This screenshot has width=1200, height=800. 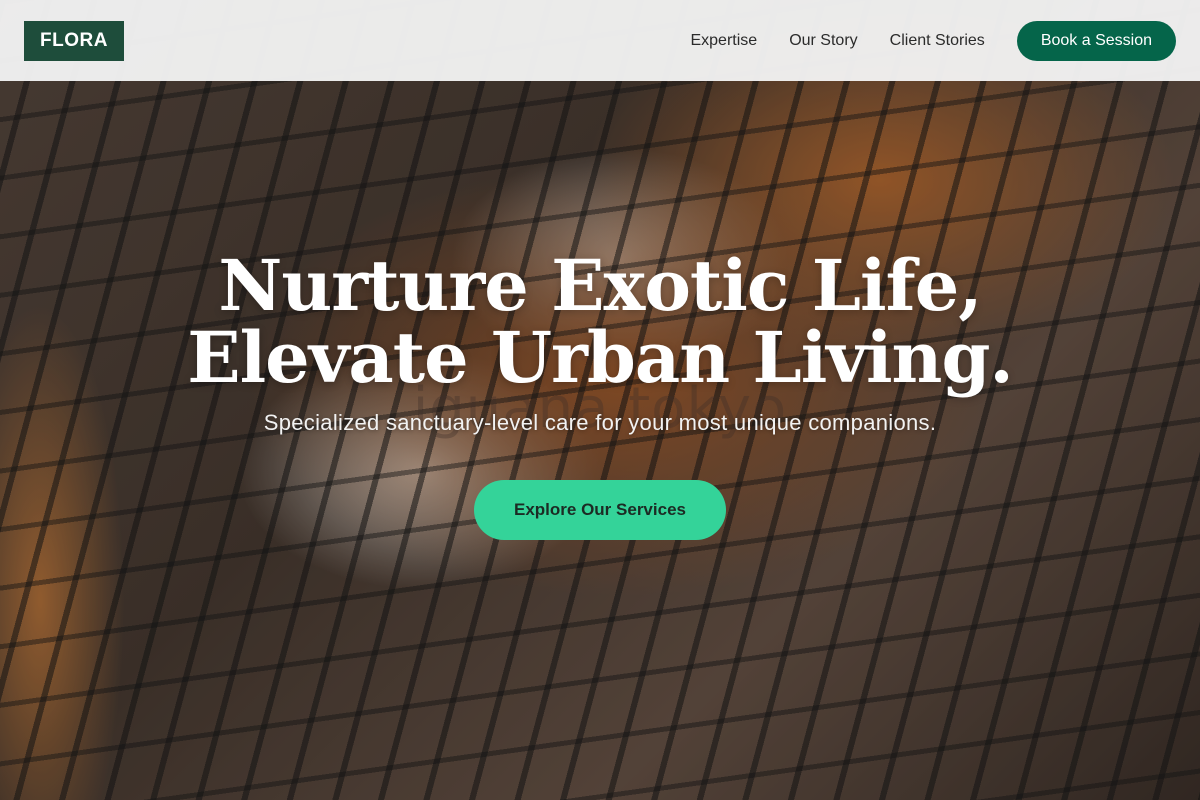 What do you see at coordinates (1096, 40) in the screenshot?
I see `book-session-button: Book a Session` at bounding box center [1096, 40].